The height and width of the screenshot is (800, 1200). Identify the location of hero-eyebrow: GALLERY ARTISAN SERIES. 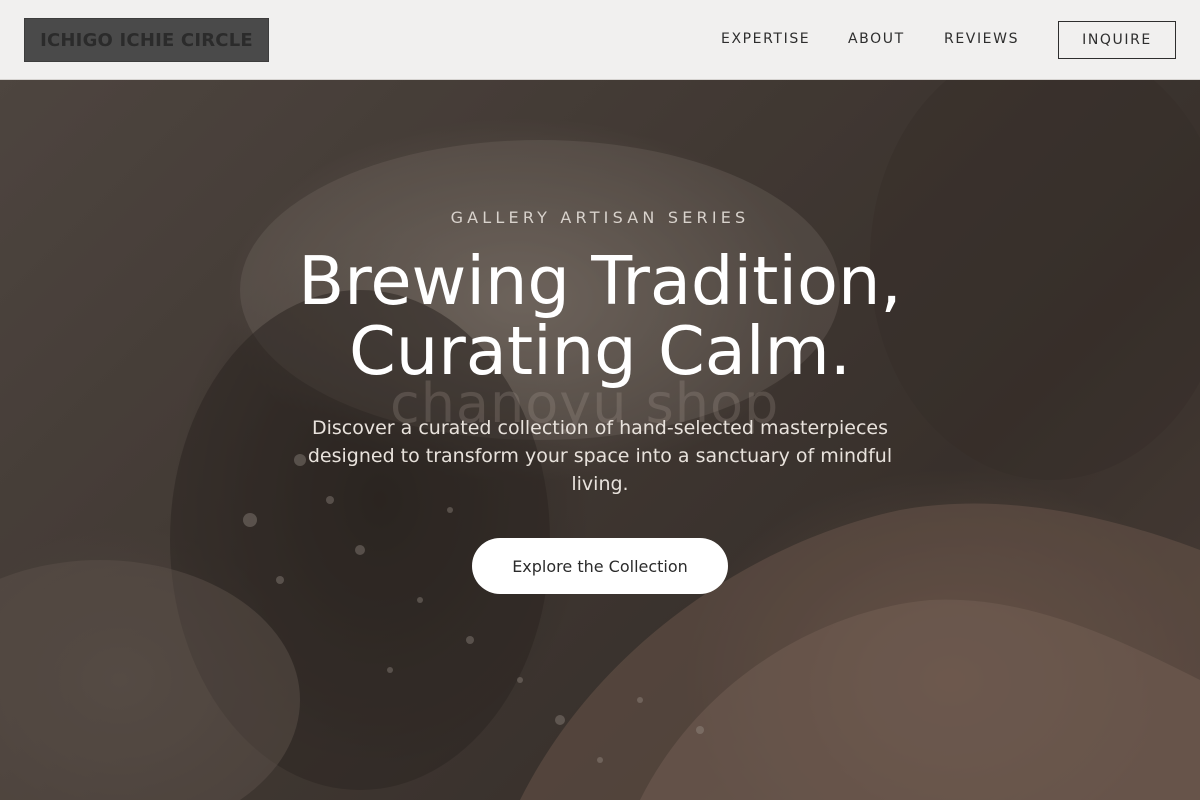
(600, 217).